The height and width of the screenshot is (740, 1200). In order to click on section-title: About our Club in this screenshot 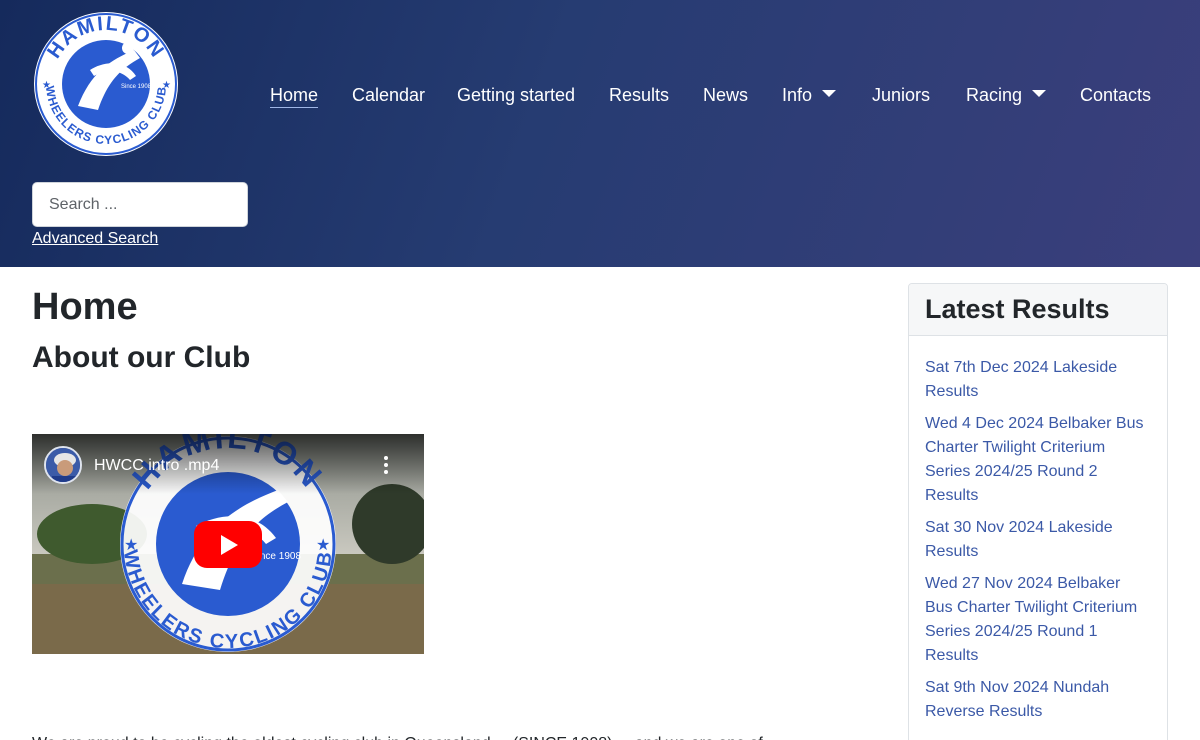, I will do `click(141, 357)`.